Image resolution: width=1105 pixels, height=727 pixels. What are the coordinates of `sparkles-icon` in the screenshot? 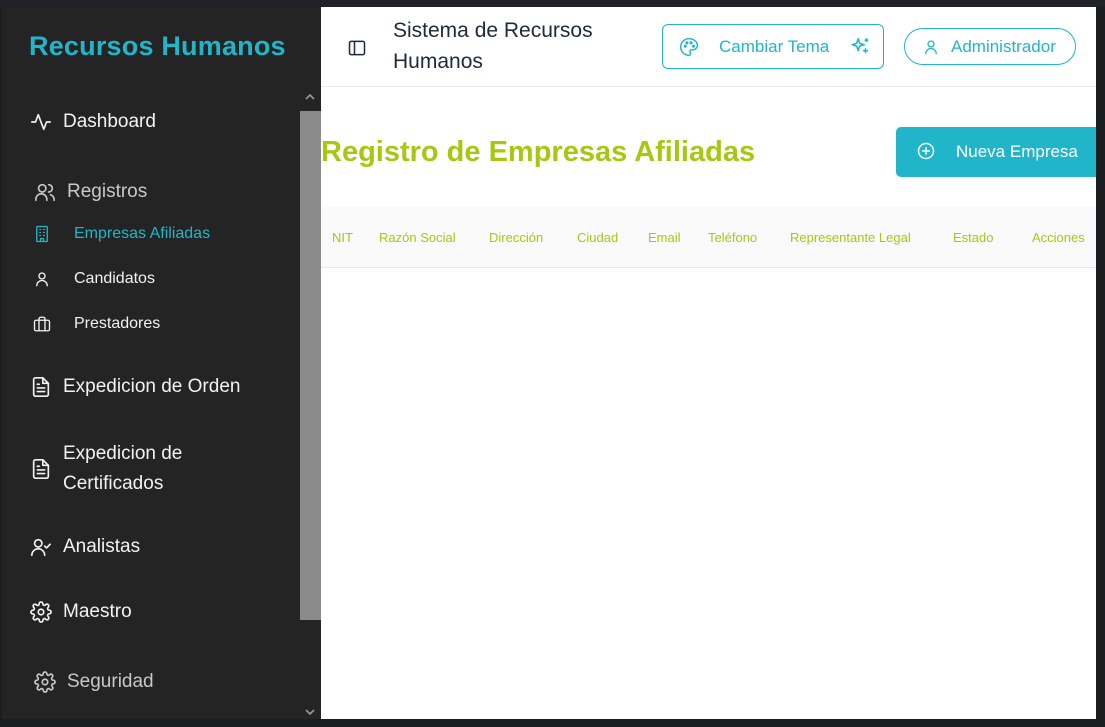 It's located at (860, 47).